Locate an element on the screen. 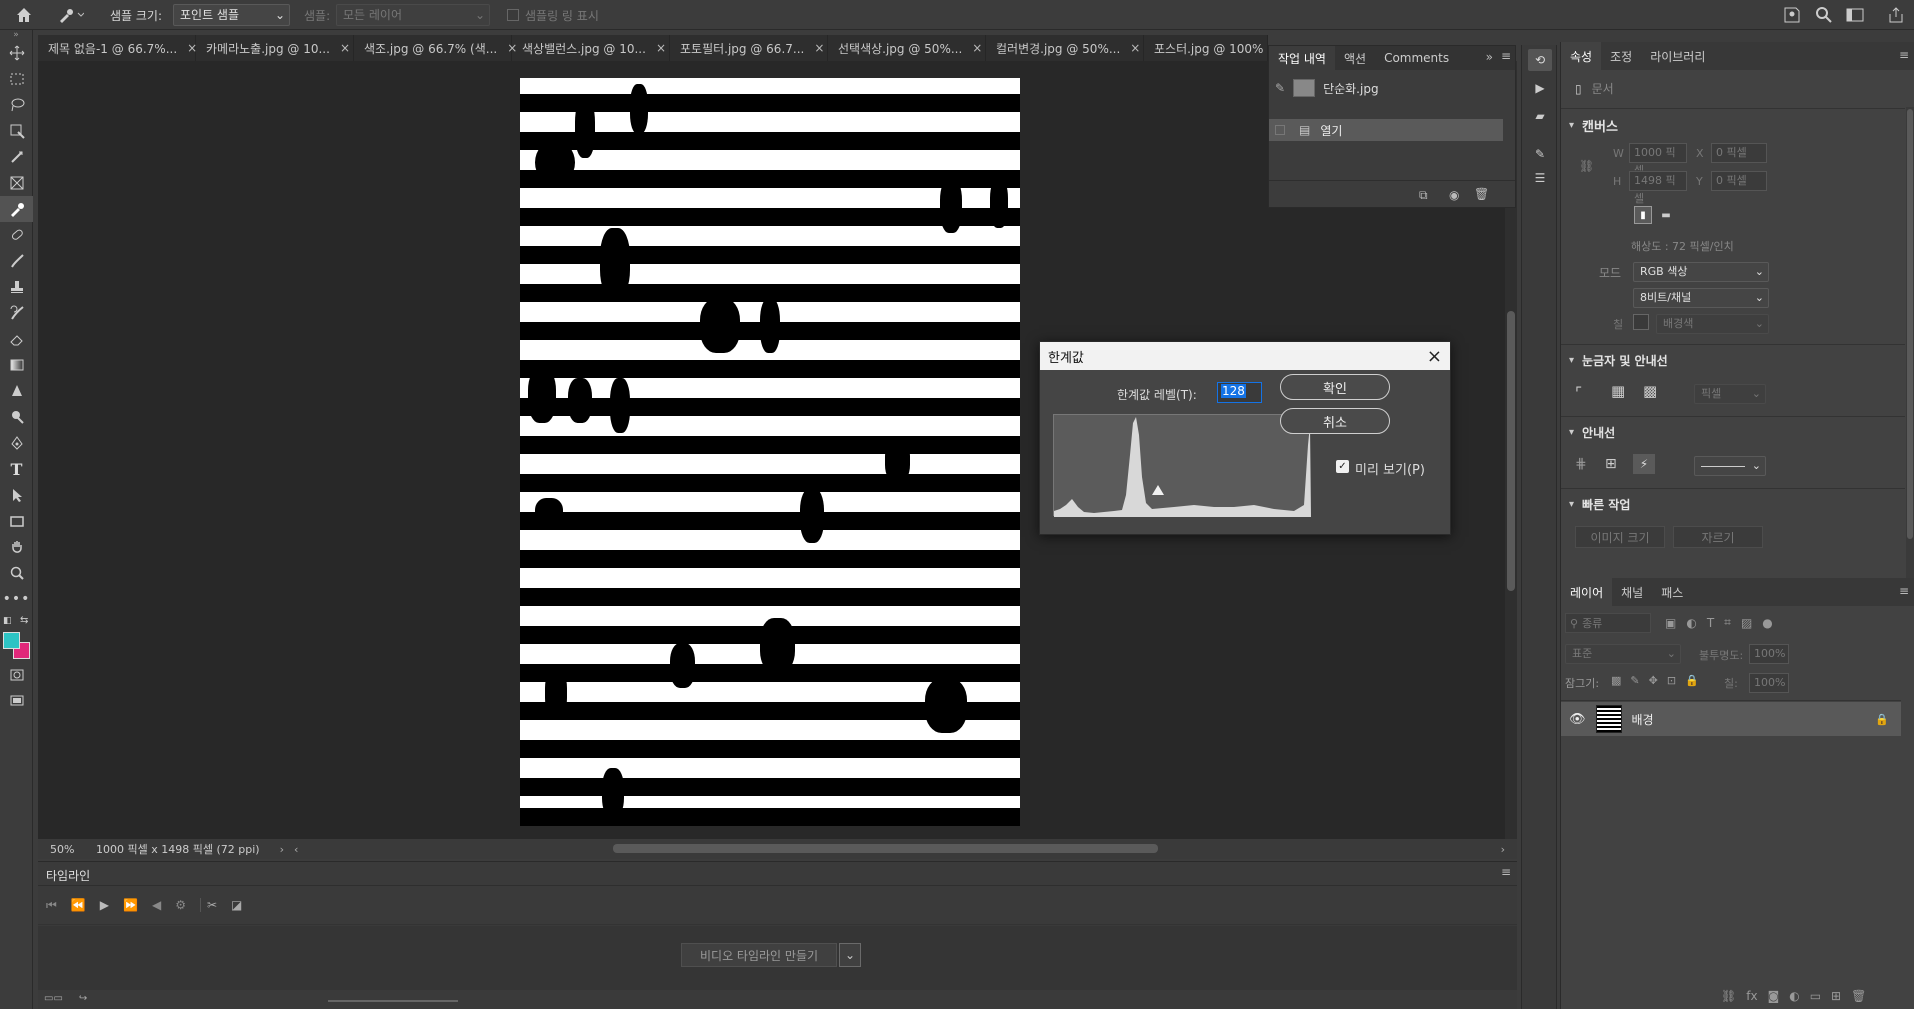 Image resolution: width=1914 pixels, height=1009 pixels. tab-libraries: 라이브러리 is located at coordinates (1677, 56).